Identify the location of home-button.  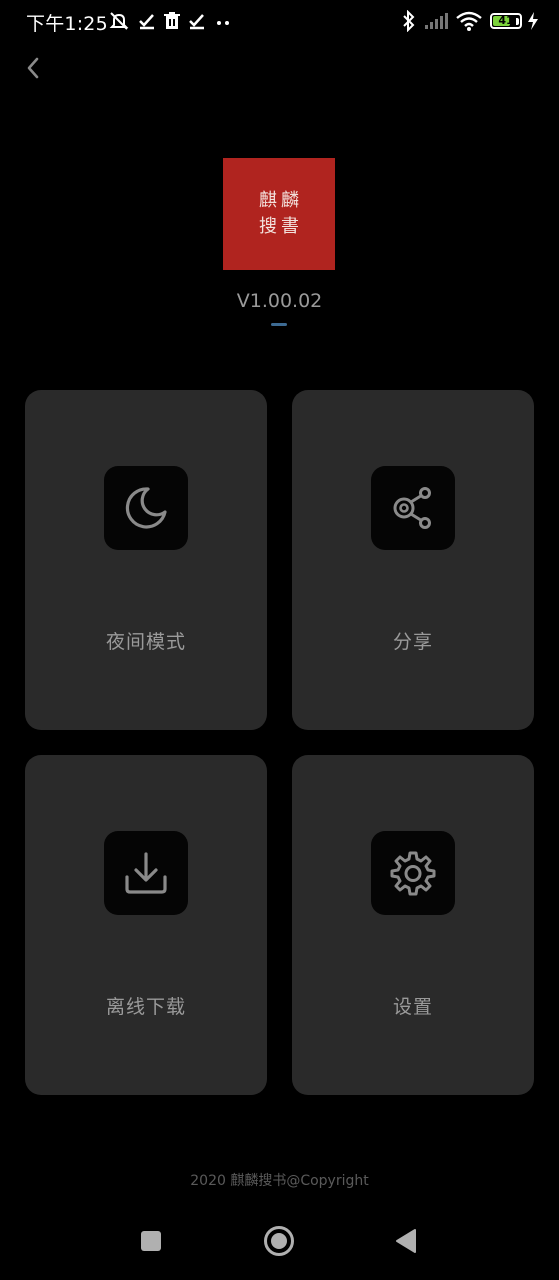
(279, 1243).